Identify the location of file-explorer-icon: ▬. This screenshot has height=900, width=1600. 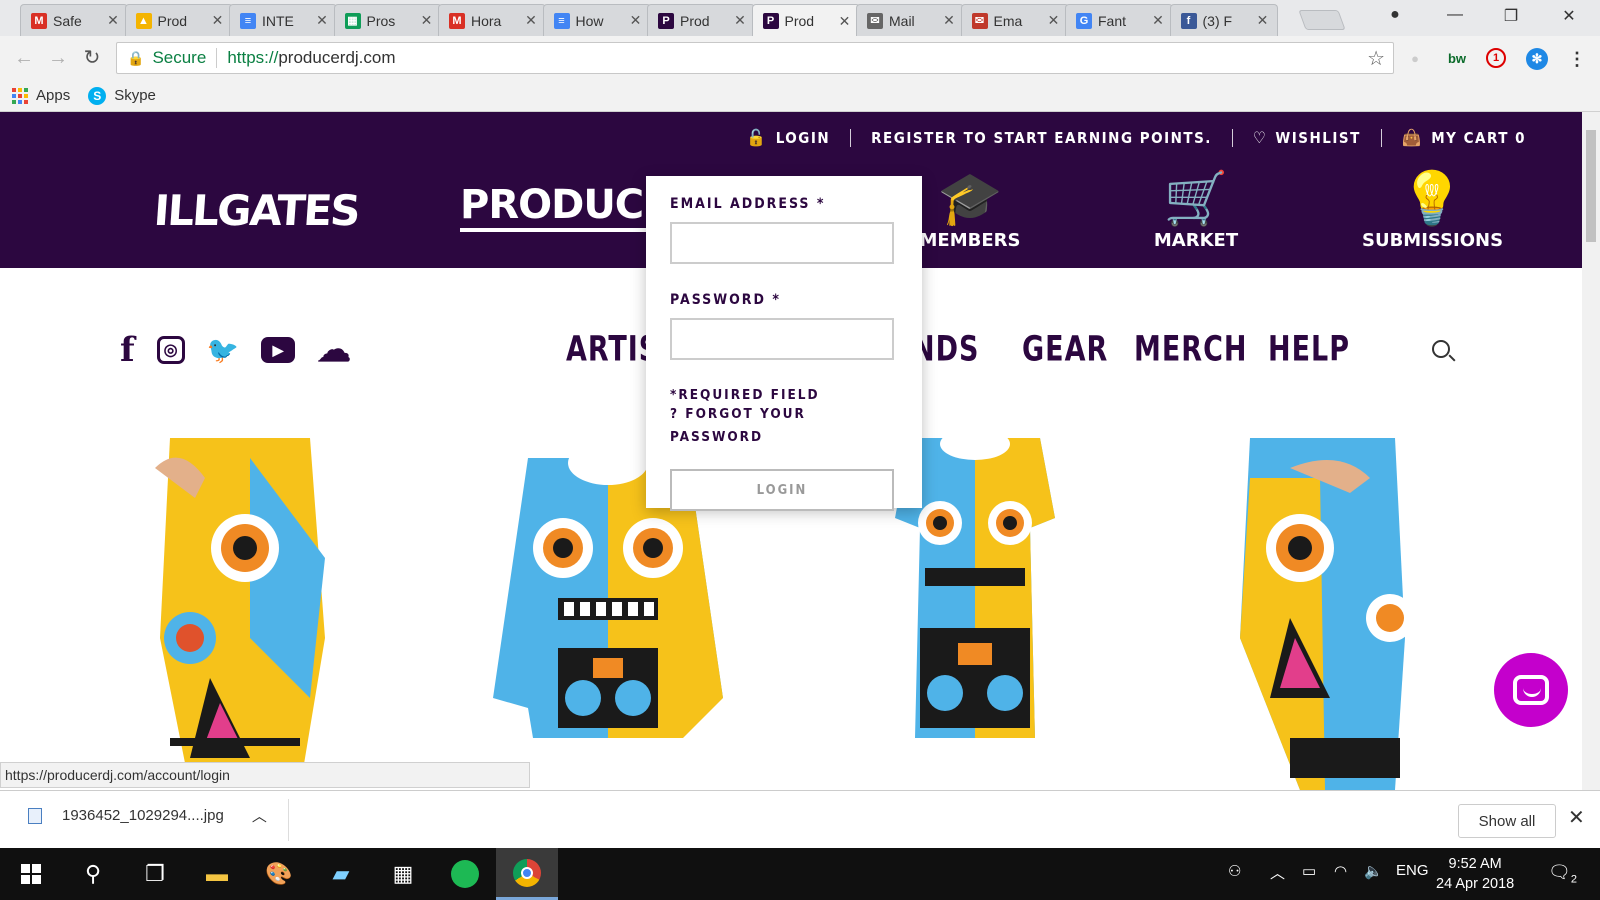
(217, 874).